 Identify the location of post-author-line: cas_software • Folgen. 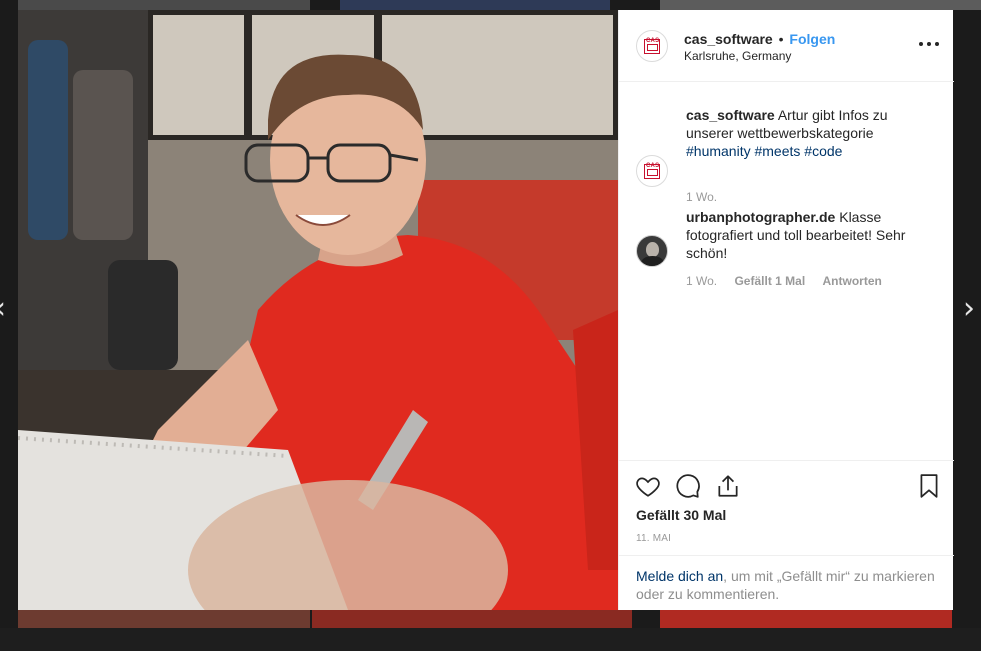
(759, 39).